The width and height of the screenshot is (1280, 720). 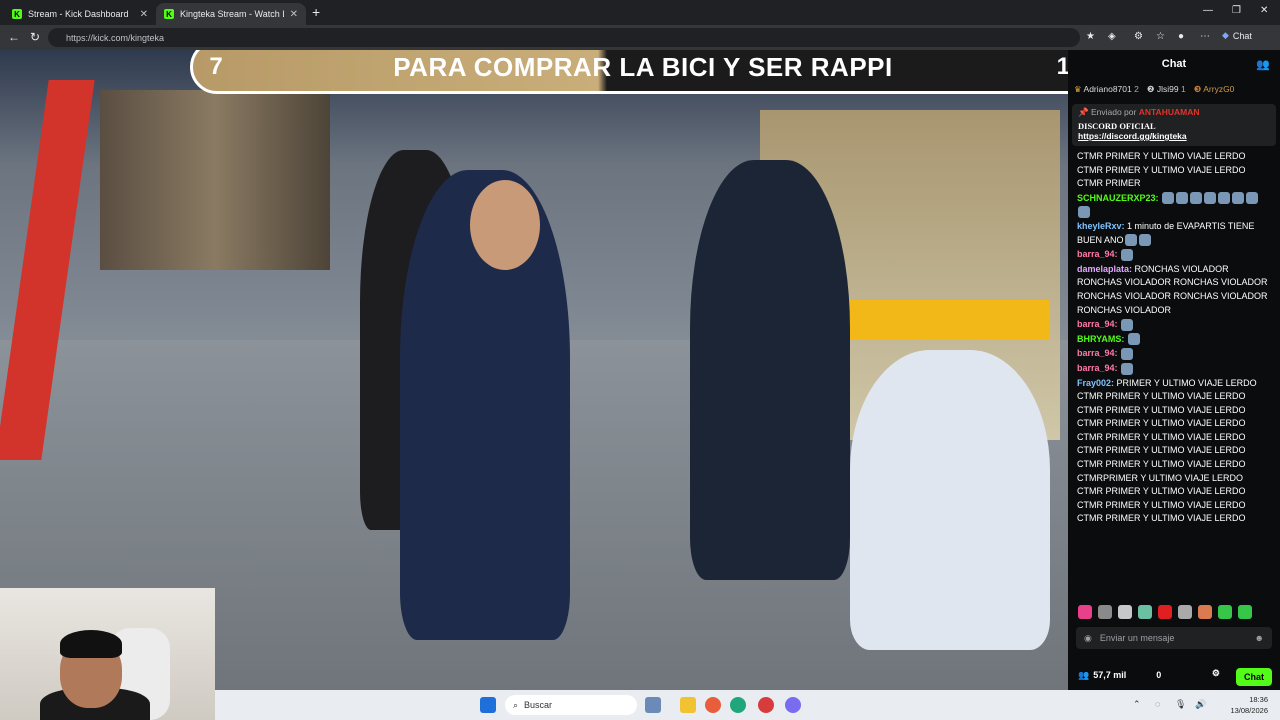 I want to click on chat-message: SCHNAUZERXP23:, so click(x=1173, y=205).